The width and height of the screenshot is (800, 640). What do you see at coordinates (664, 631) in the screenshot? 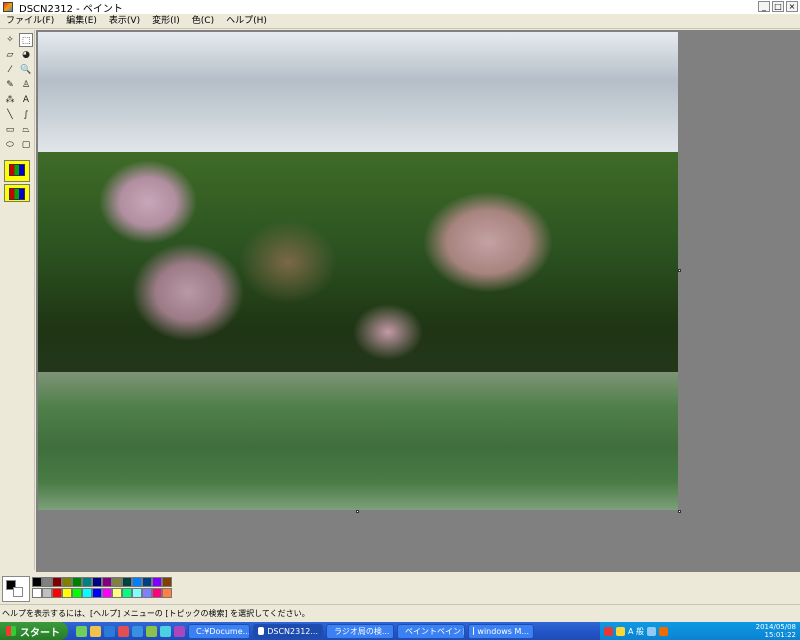
I see `tray-app-icon` at bounding box center [664, 631].